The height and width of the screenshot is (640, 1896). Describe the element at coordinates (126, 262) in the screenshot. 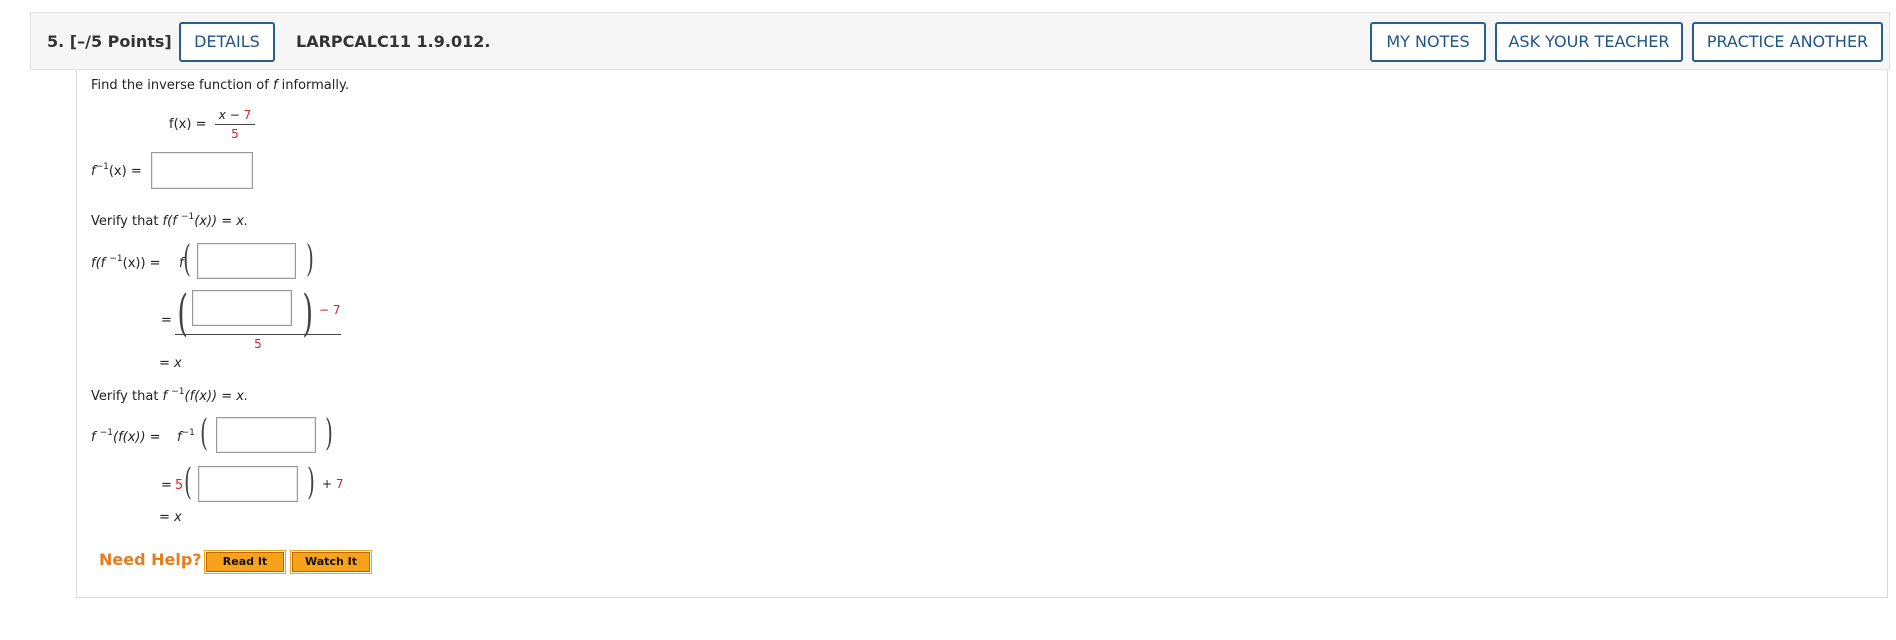

I see `verify1-lhs: f(f −1(x)) =` at that location.